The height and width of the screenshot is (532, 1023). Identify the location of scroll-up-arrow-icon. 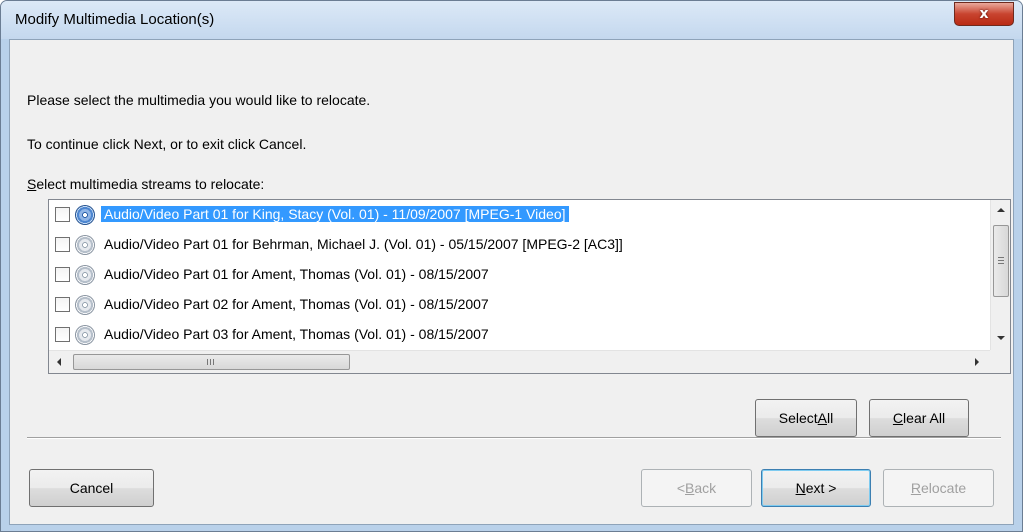
(1001, 210).